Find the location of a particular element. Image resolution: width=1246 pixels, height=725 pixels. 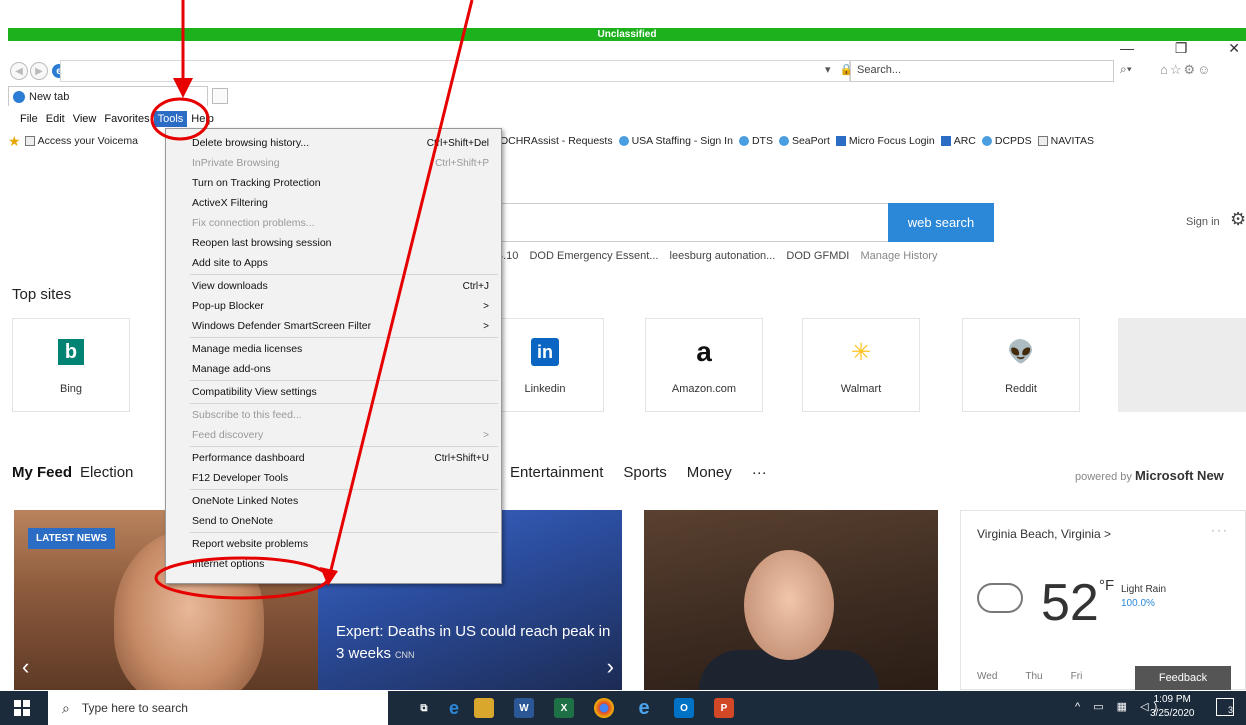

annotation-arrow-line is located at coordinates (401, 285).